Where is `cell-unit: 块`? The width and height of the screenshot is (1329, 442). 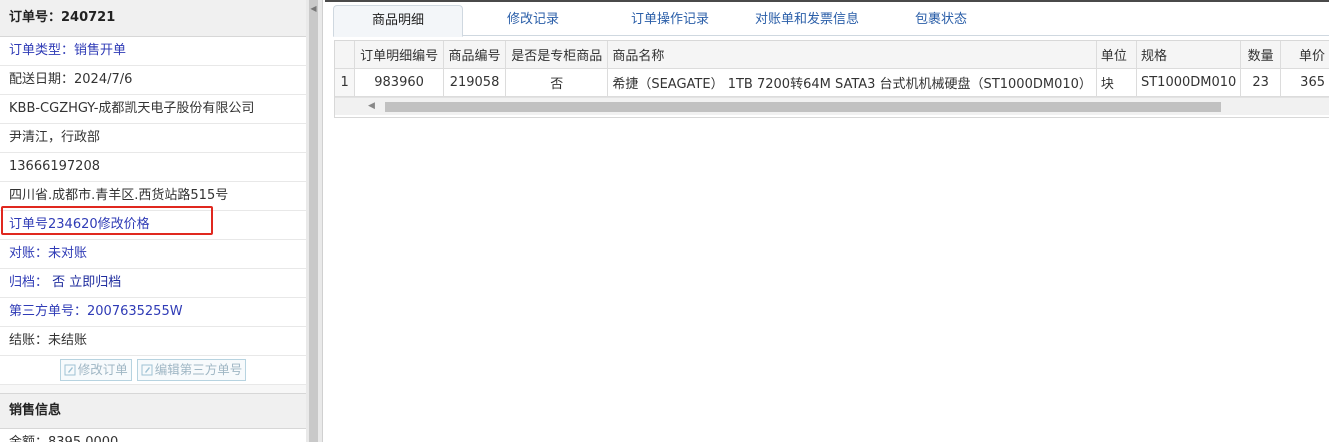 cell-unit: 块 is located at coordinates (1116, 82).